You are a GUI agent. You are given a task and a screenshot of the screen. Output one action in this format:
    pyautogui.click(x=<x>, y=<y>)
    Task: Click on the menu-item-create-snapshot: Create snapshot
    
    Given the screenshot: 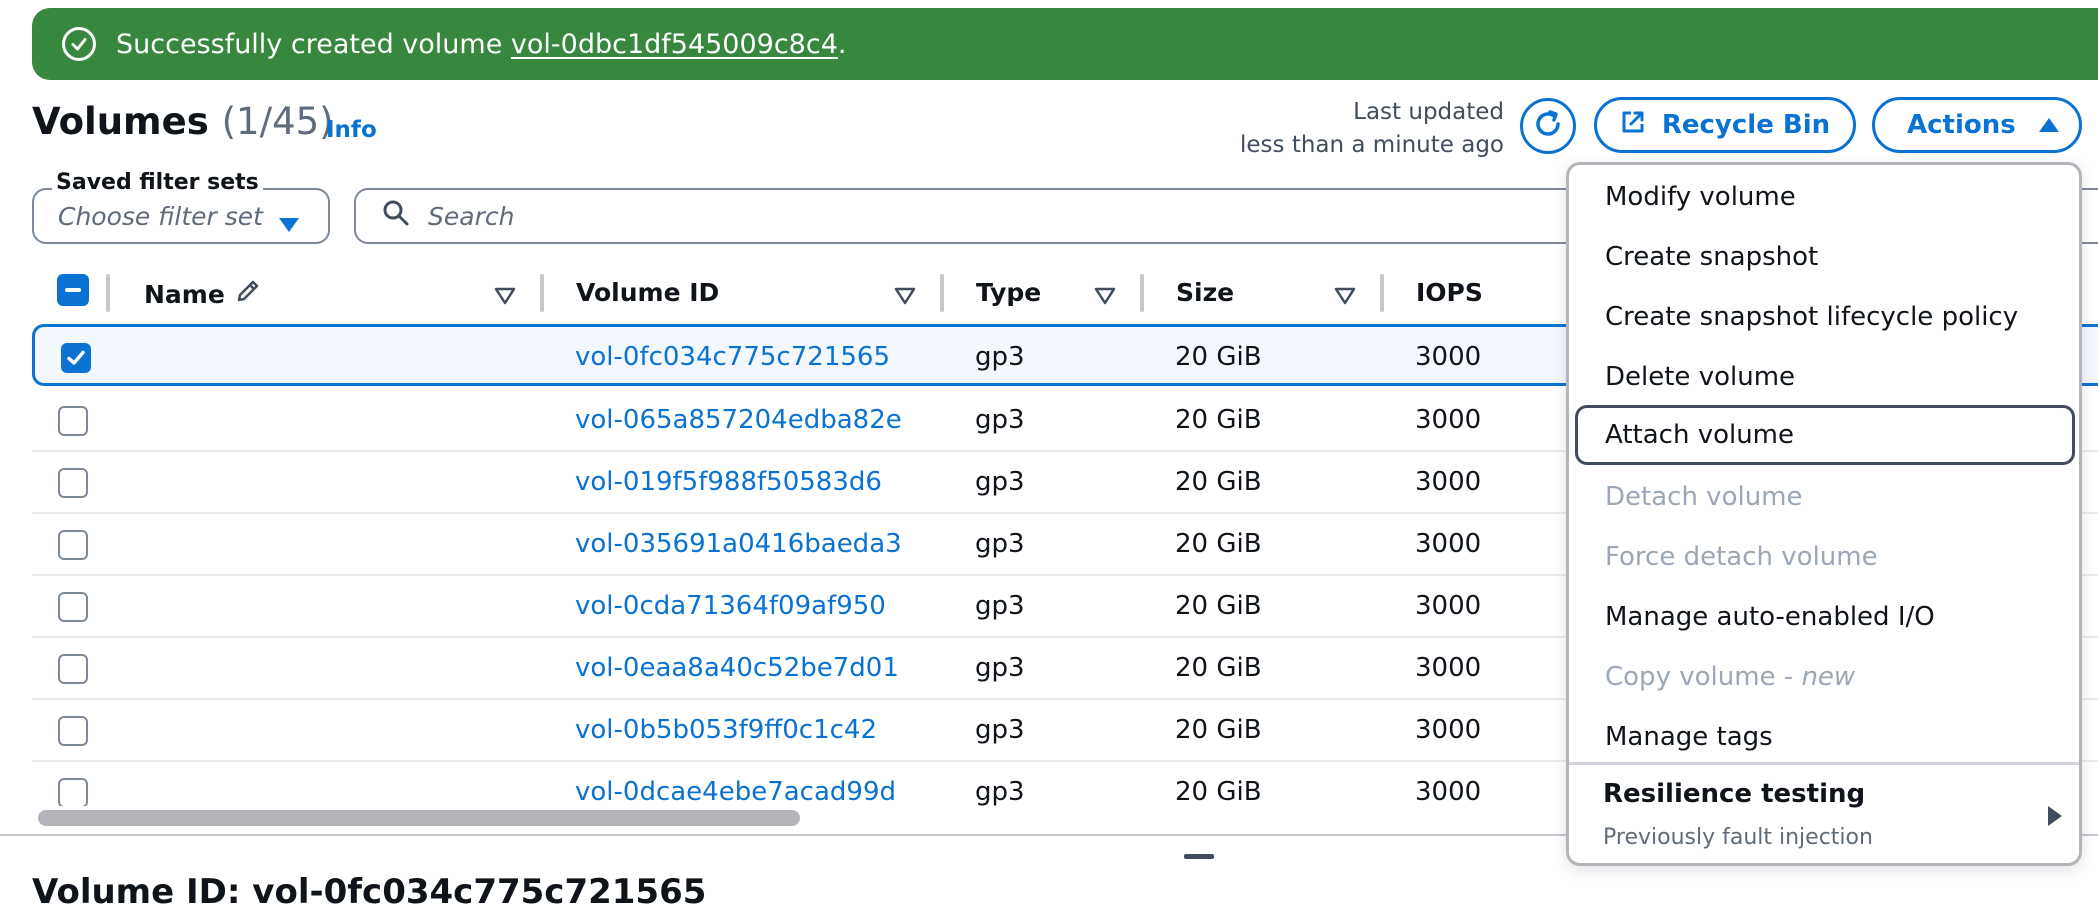 What is the action you would take?
    pyautogui.click(x=1825, y=257)
    